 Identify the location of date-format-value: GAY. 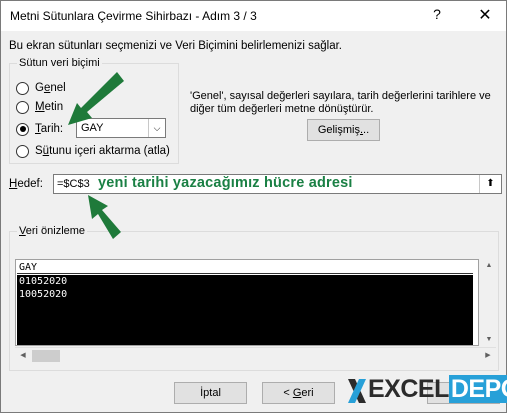
(92, 128).